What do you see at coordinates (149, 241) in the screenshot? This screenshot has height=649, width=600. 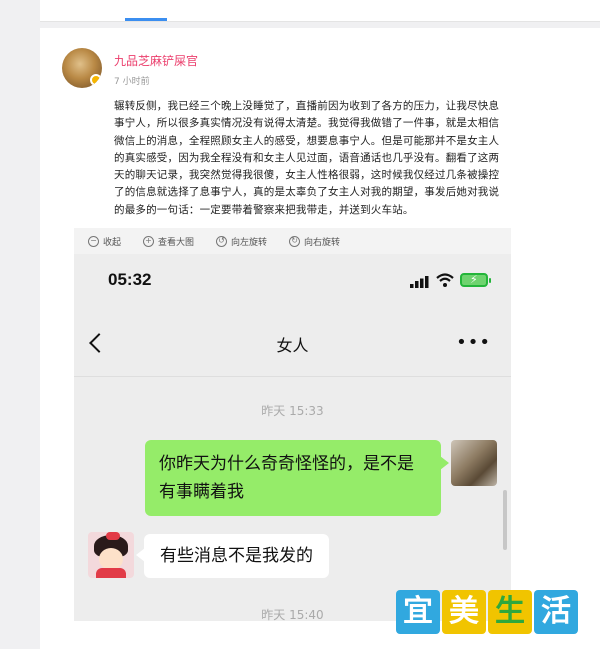 I see `zoom-icon: +` at bounding box center [149, 241].